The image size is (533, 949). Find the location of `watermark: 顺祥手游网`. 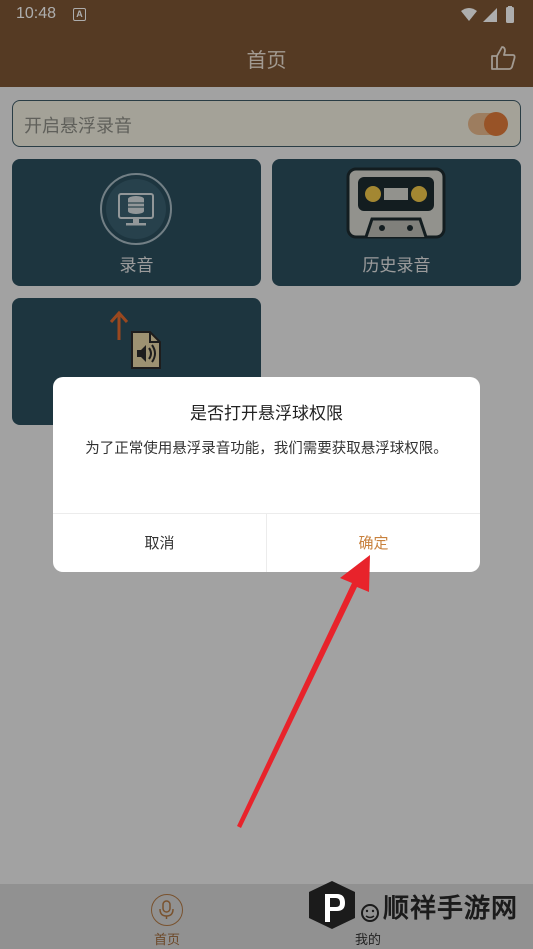

watermark: 顺祥手游网 is located at coordinates (417, 913).